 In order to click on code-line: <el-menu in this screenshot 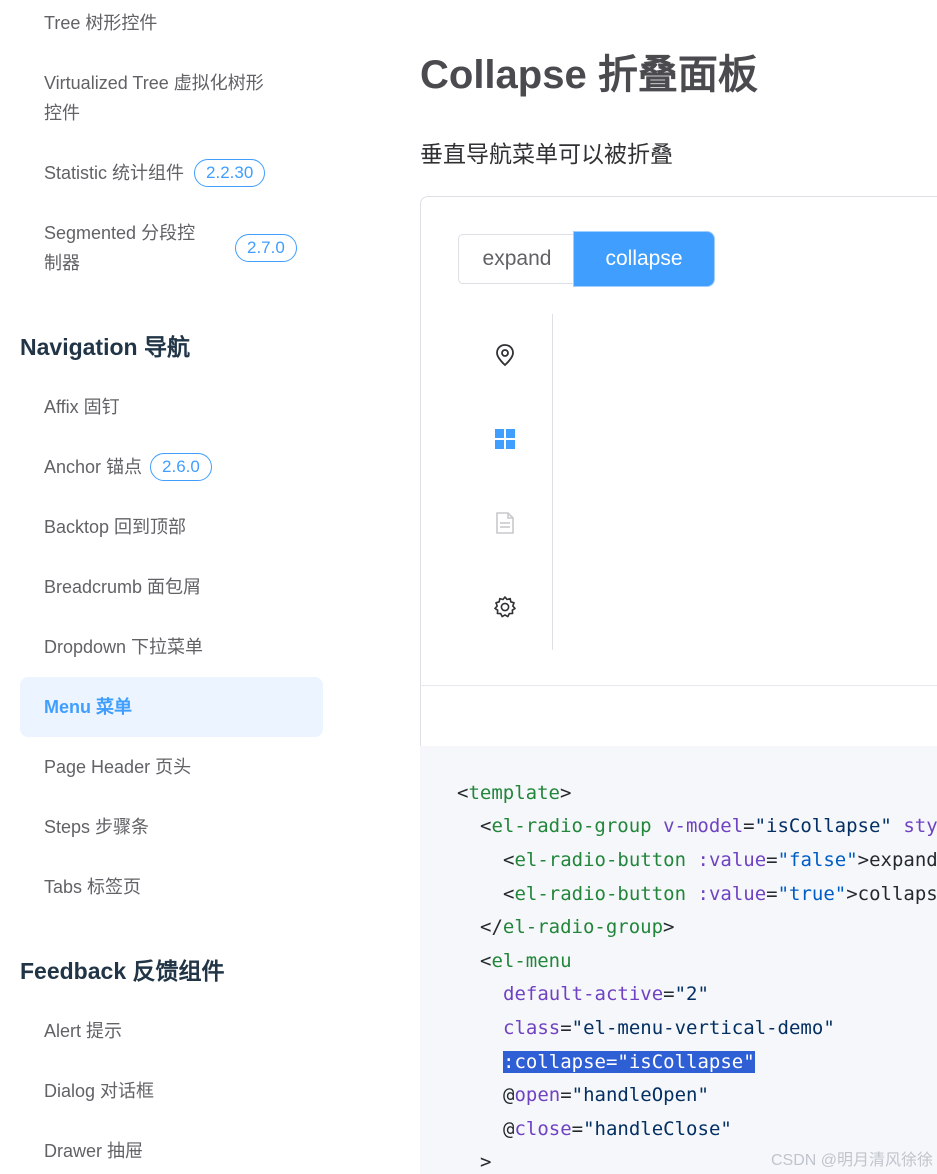, I will do `click(526, 961)`.